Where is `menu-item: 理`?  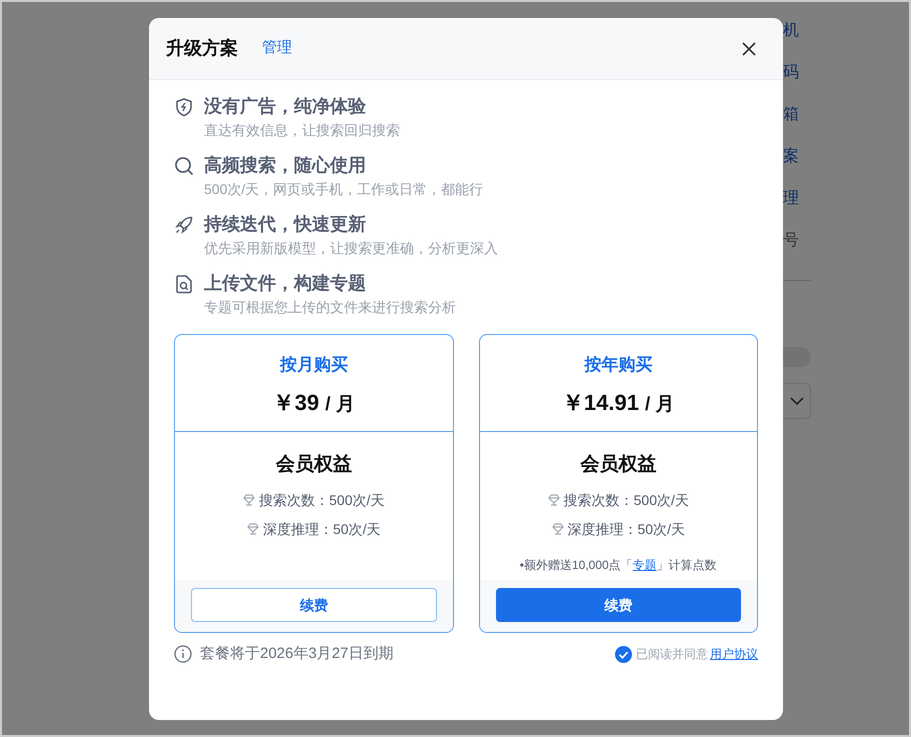
menu-item: 理 is located at coordinates (791, 199).